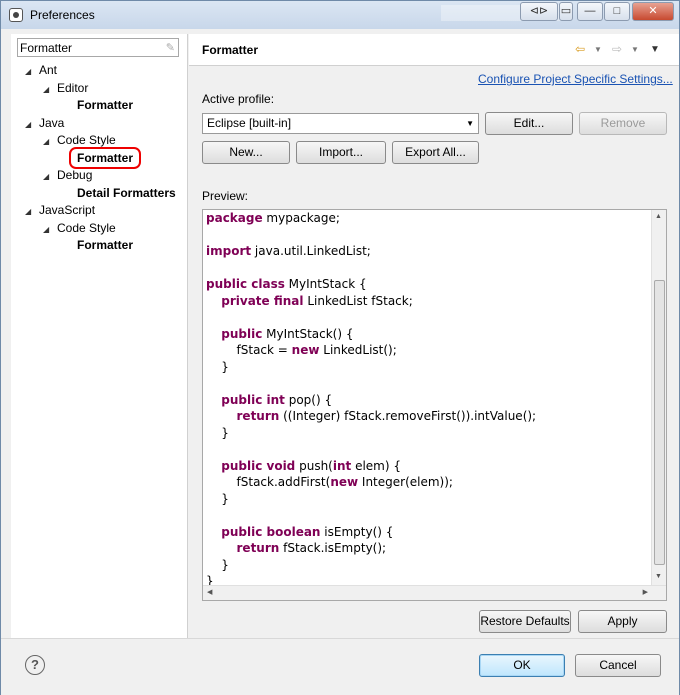  What do you see at coordinates (371, 350) in the screenshot?
I see `code-line: fStack = new LinkedList();` at bounding box center [371, 350].